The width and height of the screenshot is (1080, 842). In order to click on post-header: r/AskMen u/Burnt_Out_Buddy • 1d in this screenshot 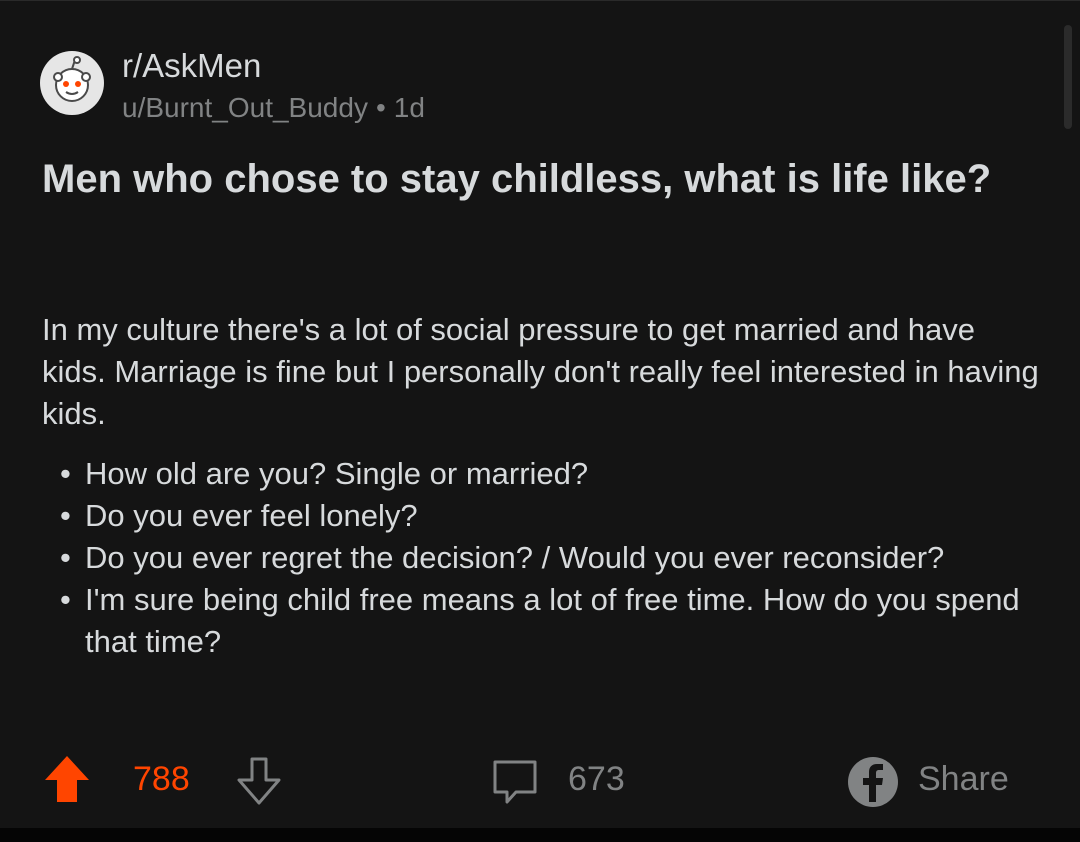, I will do `click(232, 86)`.